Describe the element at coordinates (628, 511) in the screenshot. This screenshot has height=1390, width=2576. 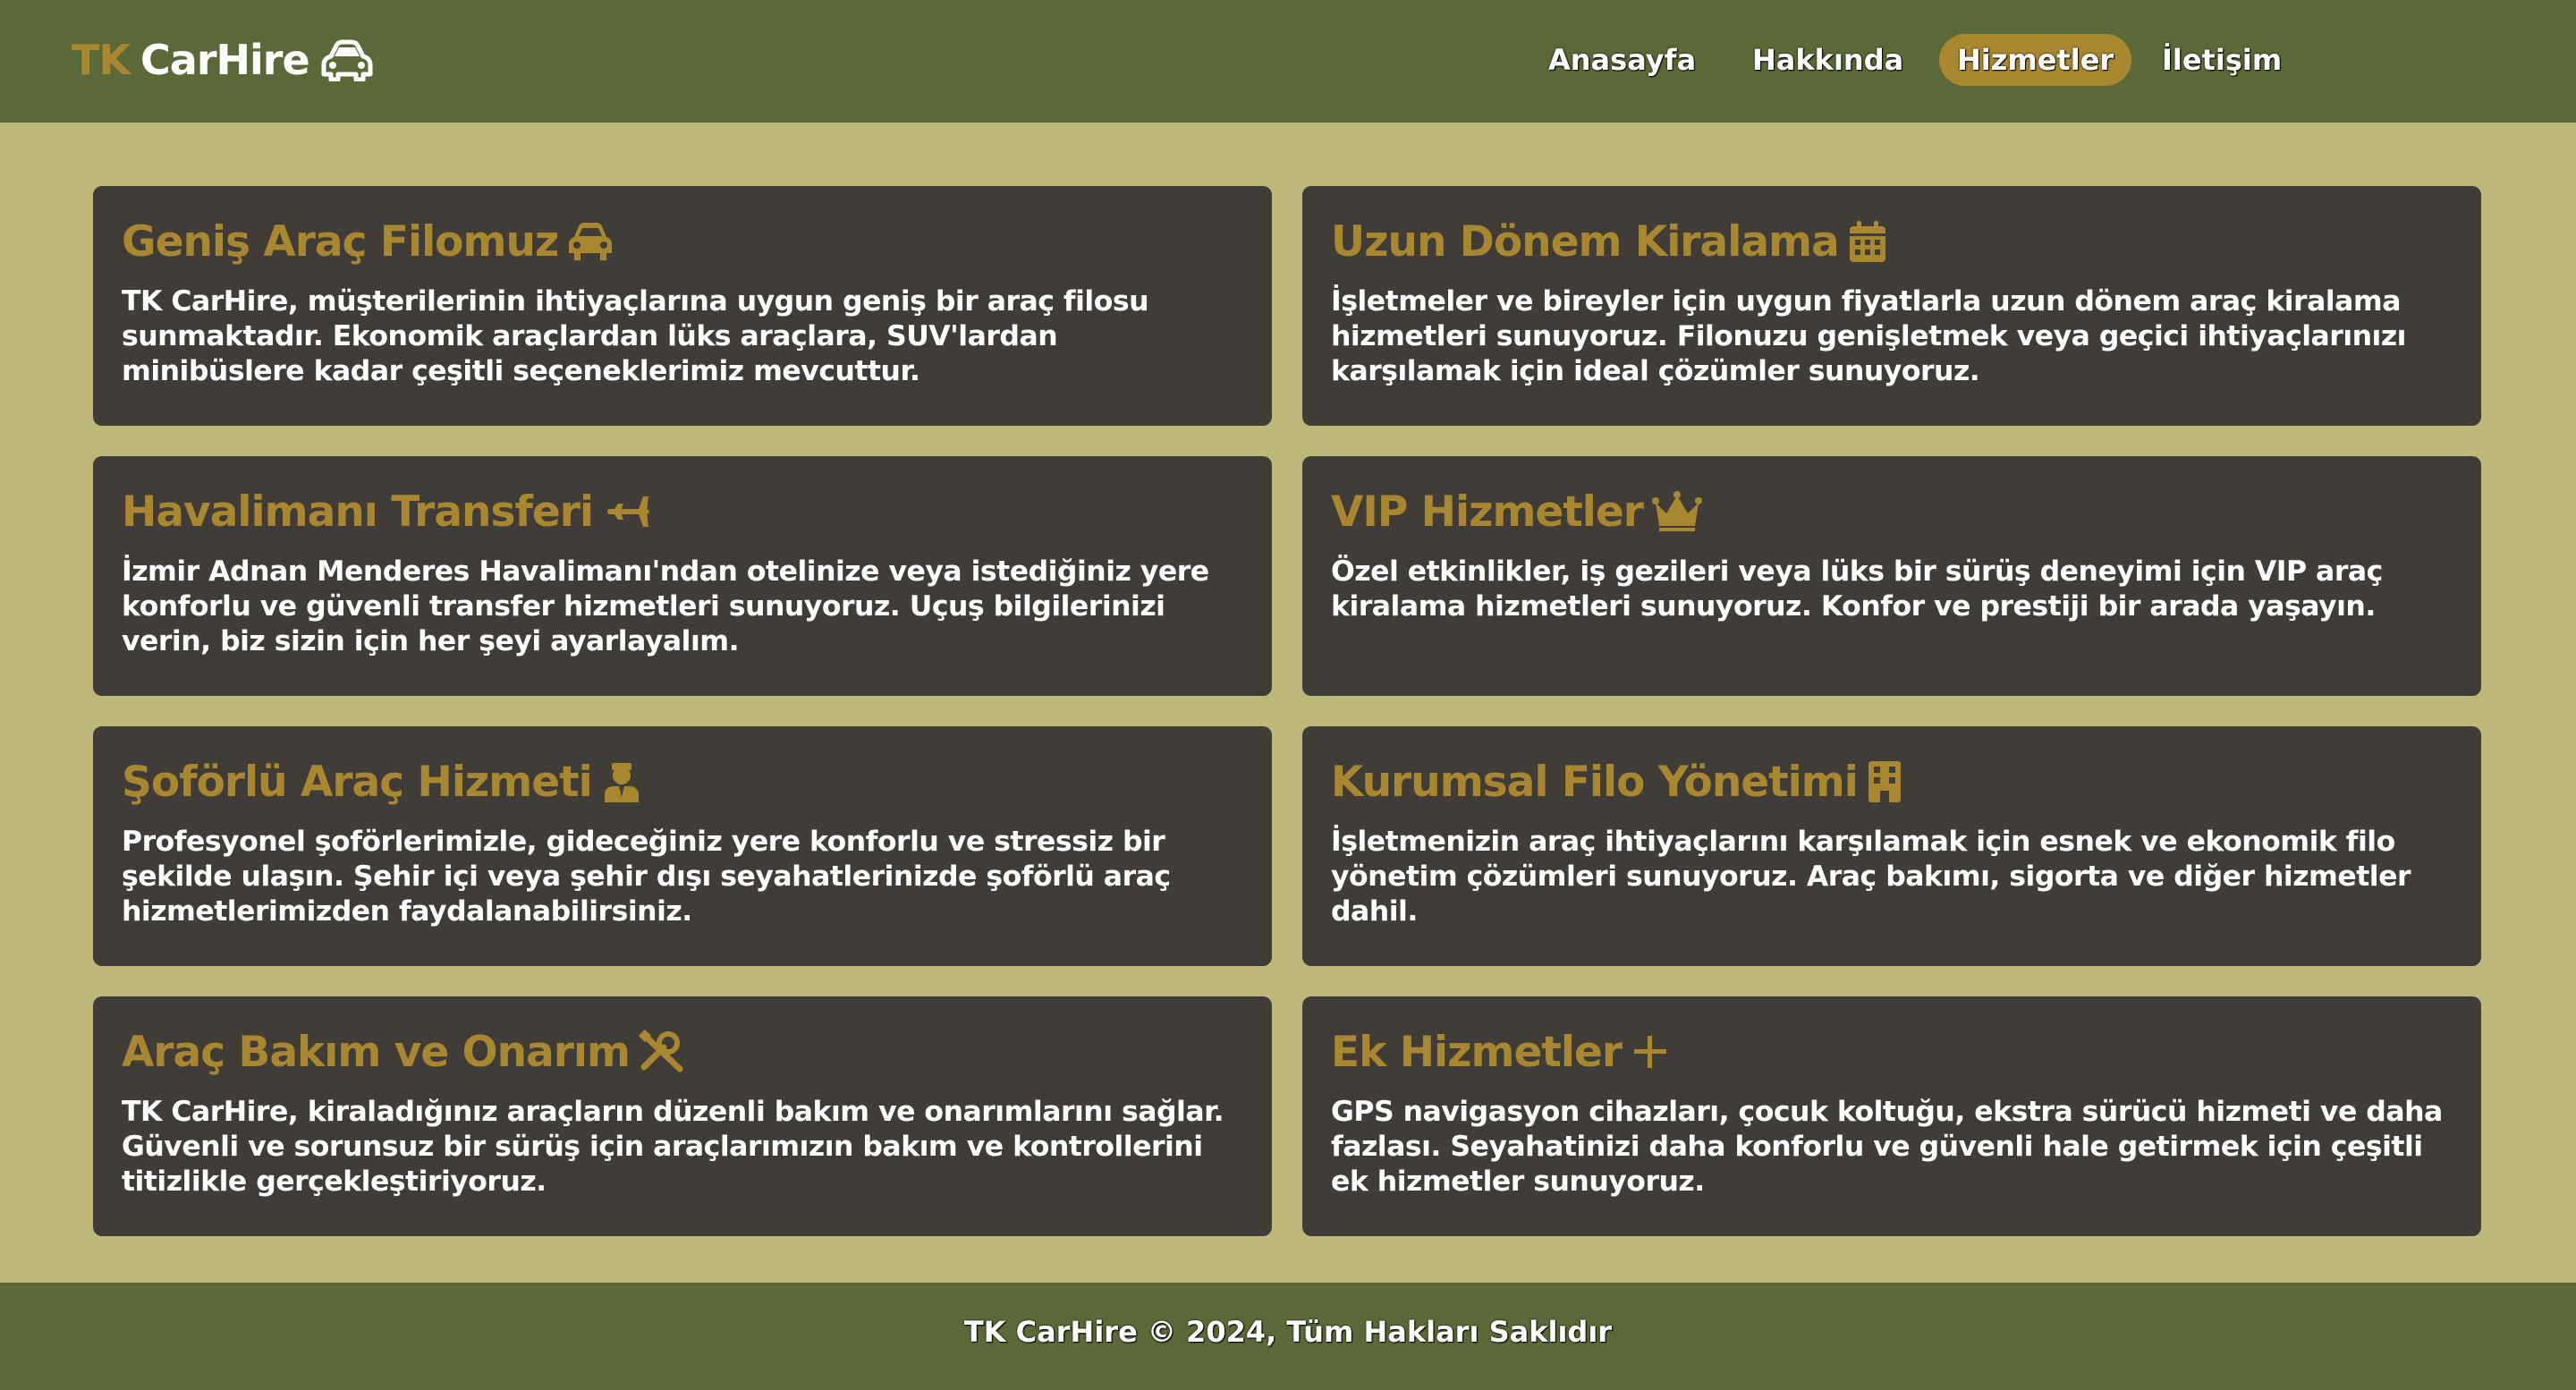
I see `plane-icon` at that location.